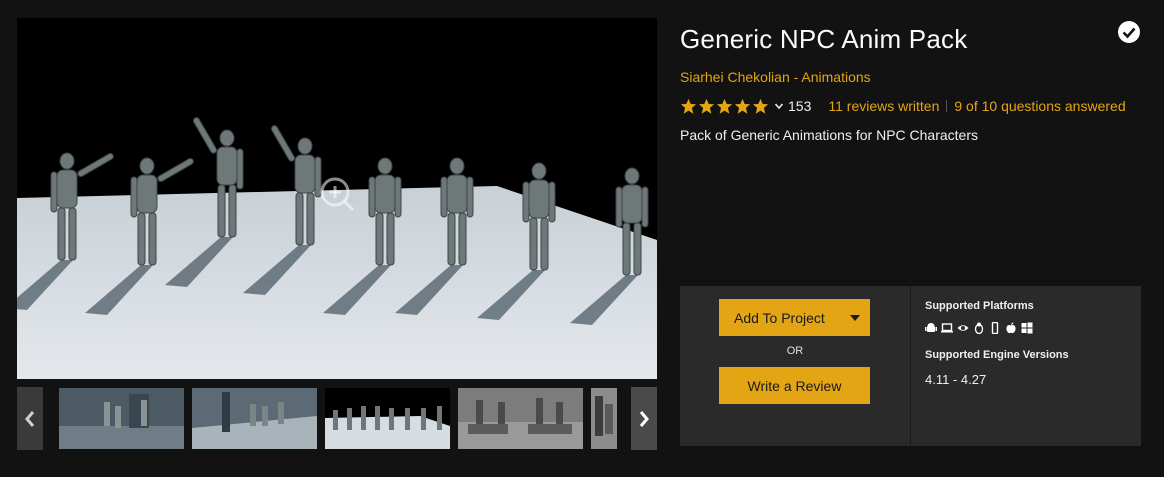 Image resolution: width=1164 pixels, height=477 pixels. Describe the element at coordinates (835, 77) in the screenshot. I see `category-link: Animations` at that location.